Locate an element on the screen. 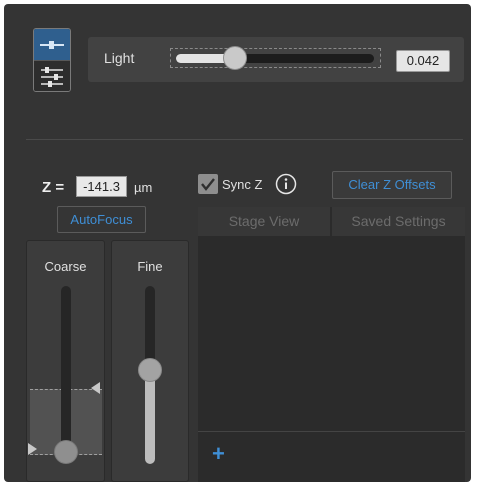 The image size is (481, 485). sync-z-checkbox is located at coordinates (208, 184).